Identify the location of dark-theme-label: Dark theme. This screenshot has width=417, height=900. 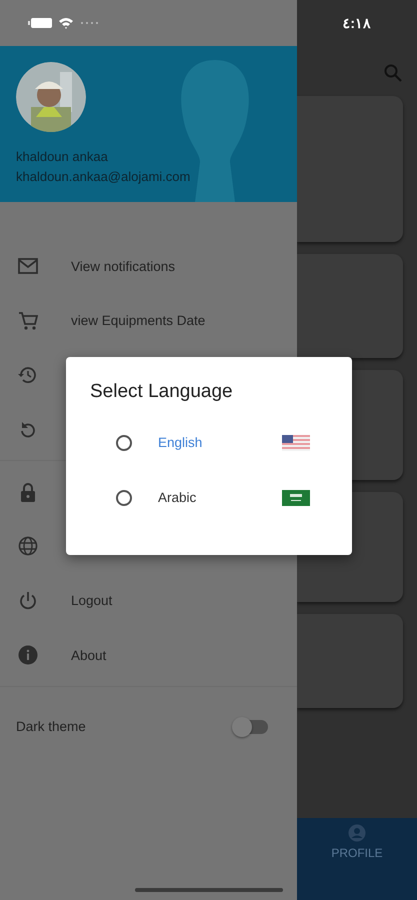
(51, 726).